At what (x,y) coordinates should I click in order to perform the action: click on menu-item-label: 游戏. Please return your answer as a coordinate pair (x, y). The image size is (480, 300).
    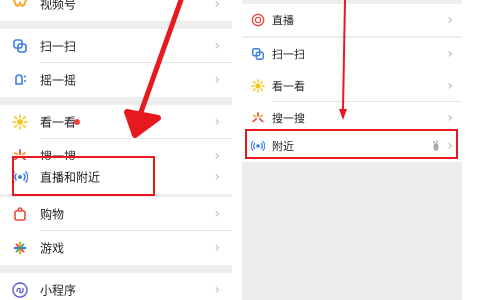
    Looking at the image, I should click on (52, 248).